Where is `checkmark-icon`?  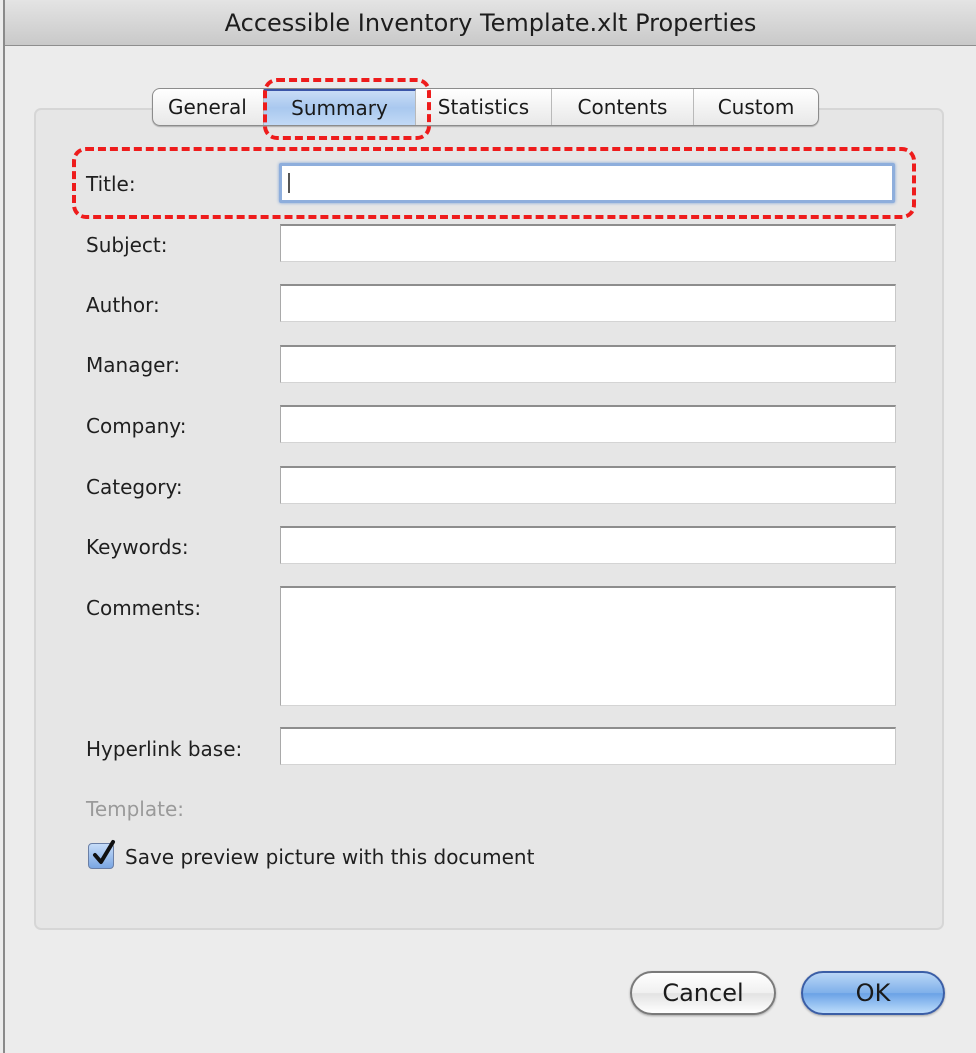
checkmark-icon is located at coordinates (104, 852).